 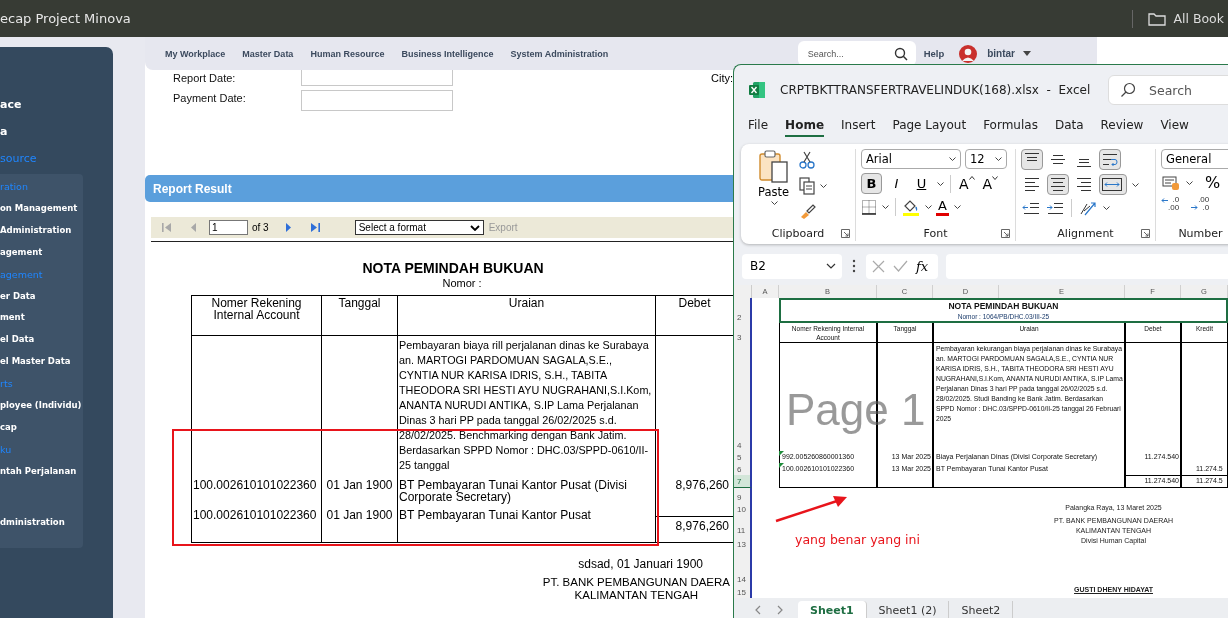 What do you see at coordinates (908, 609) in the screenshot?
I see `sheet-tab: Sheet1 (2)` at bounding box center [908, 609].